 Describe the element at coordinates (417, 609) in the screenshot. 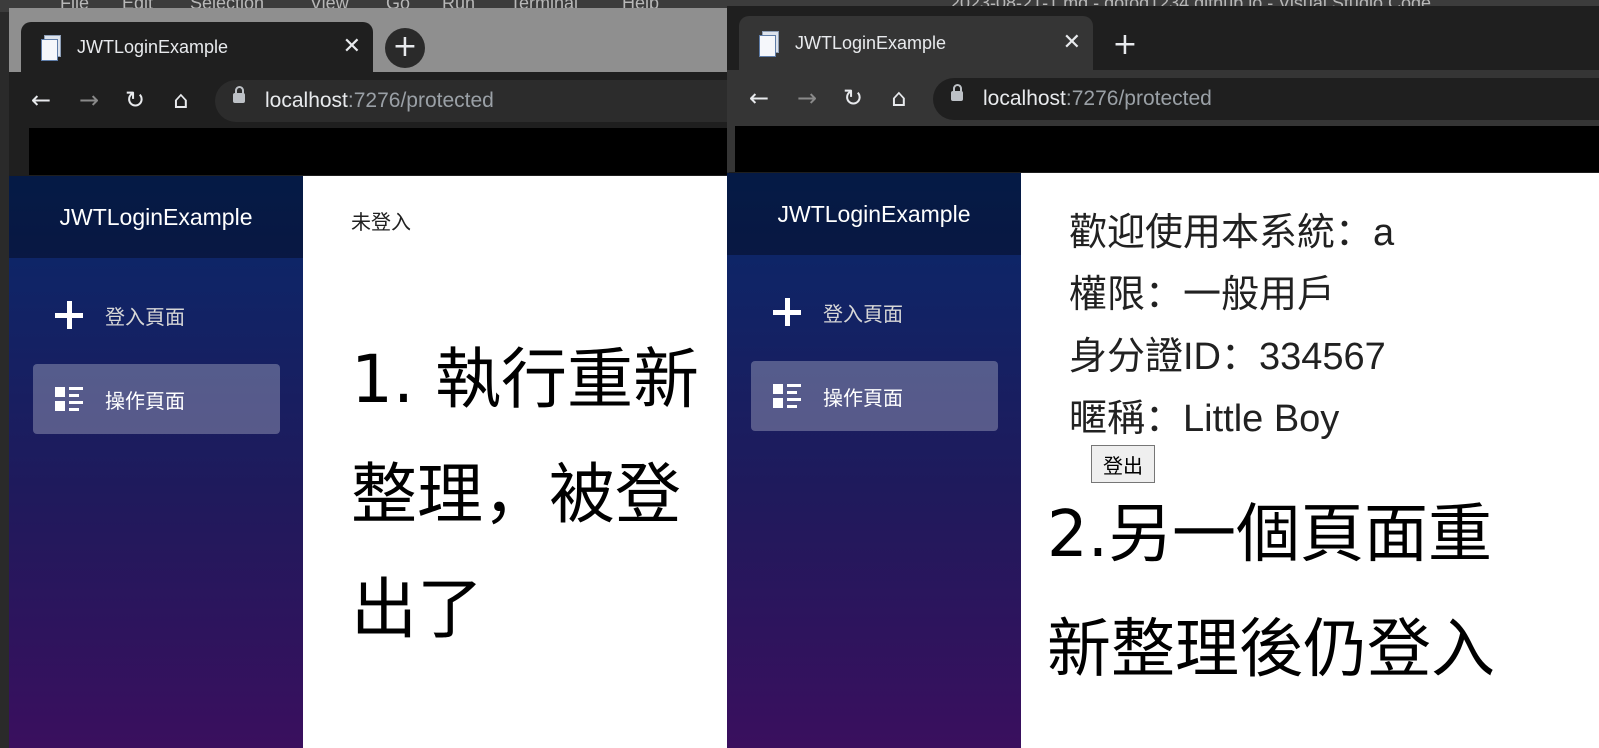

I see `annotation-line-3: 出了` at that location.